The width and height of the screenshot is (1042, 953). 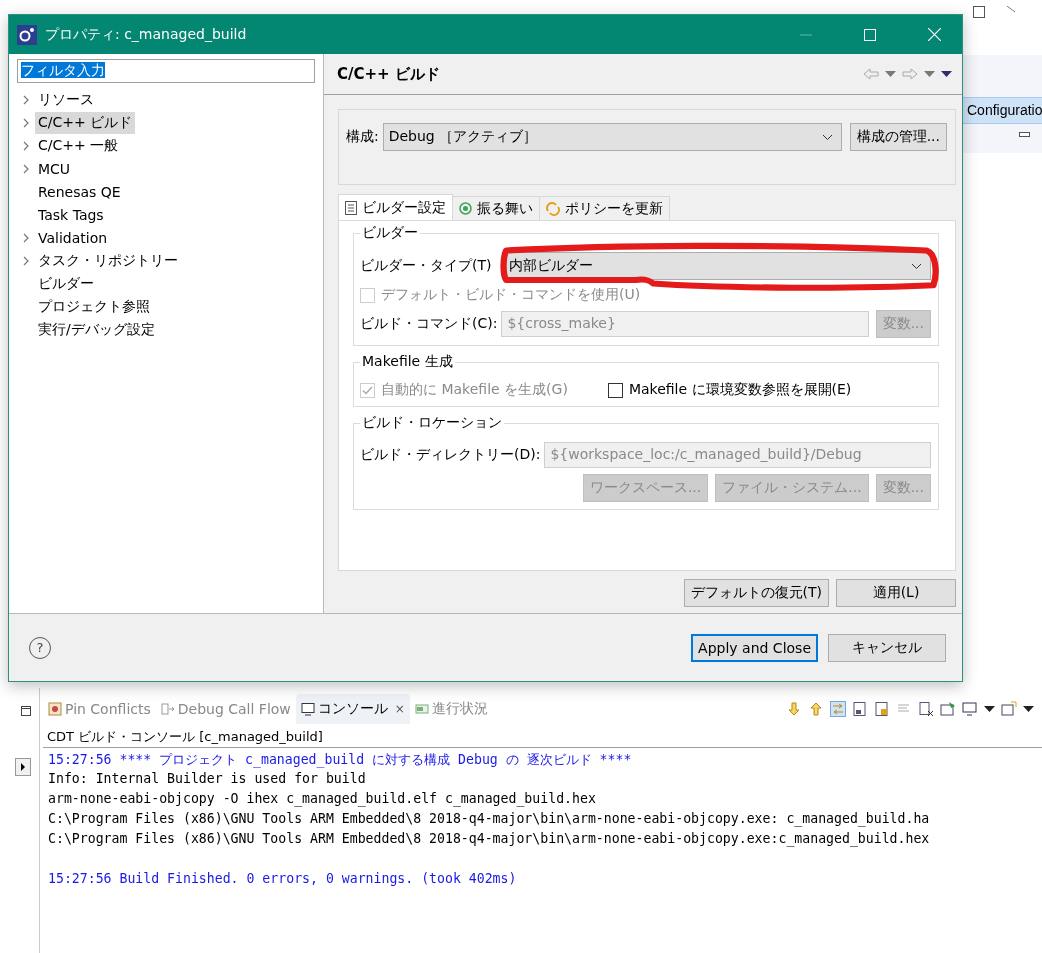 I want to click on tree-item: プロジェクト参照, so click(x=94, y=306).